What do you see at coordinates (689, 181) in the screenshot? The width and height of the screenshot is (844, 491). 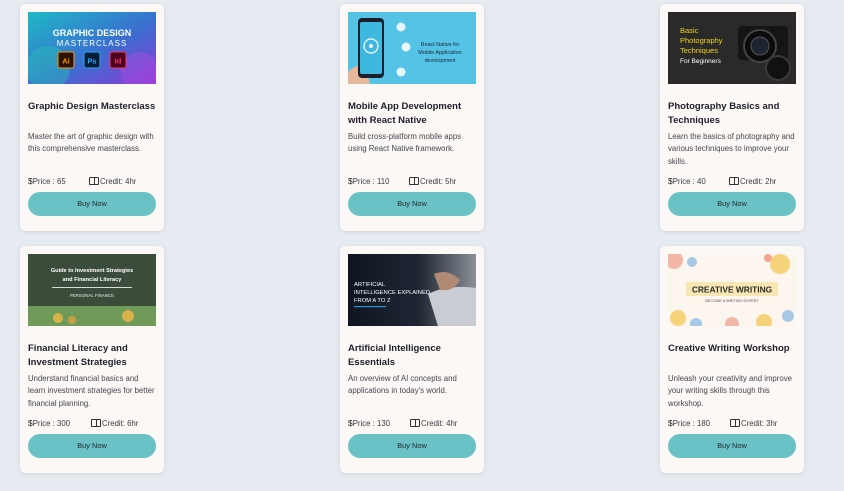 I see `course-price: Price : 40` at bounding box center [689, 181].